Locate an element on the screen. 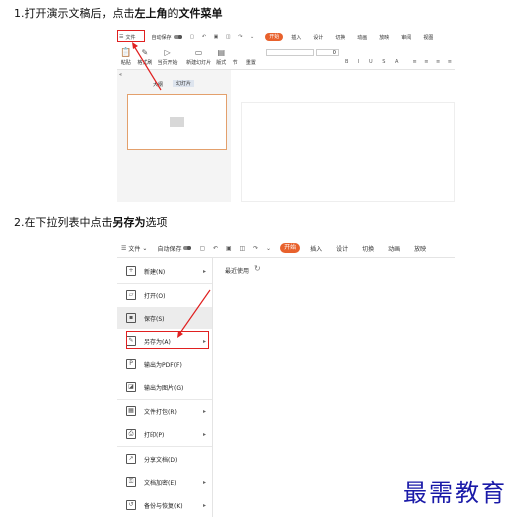 This screenshot has height=517, width=523. menu-item-backup: ↺ 备份与恢复(K) ▸ is located at coordinates (164, 505).